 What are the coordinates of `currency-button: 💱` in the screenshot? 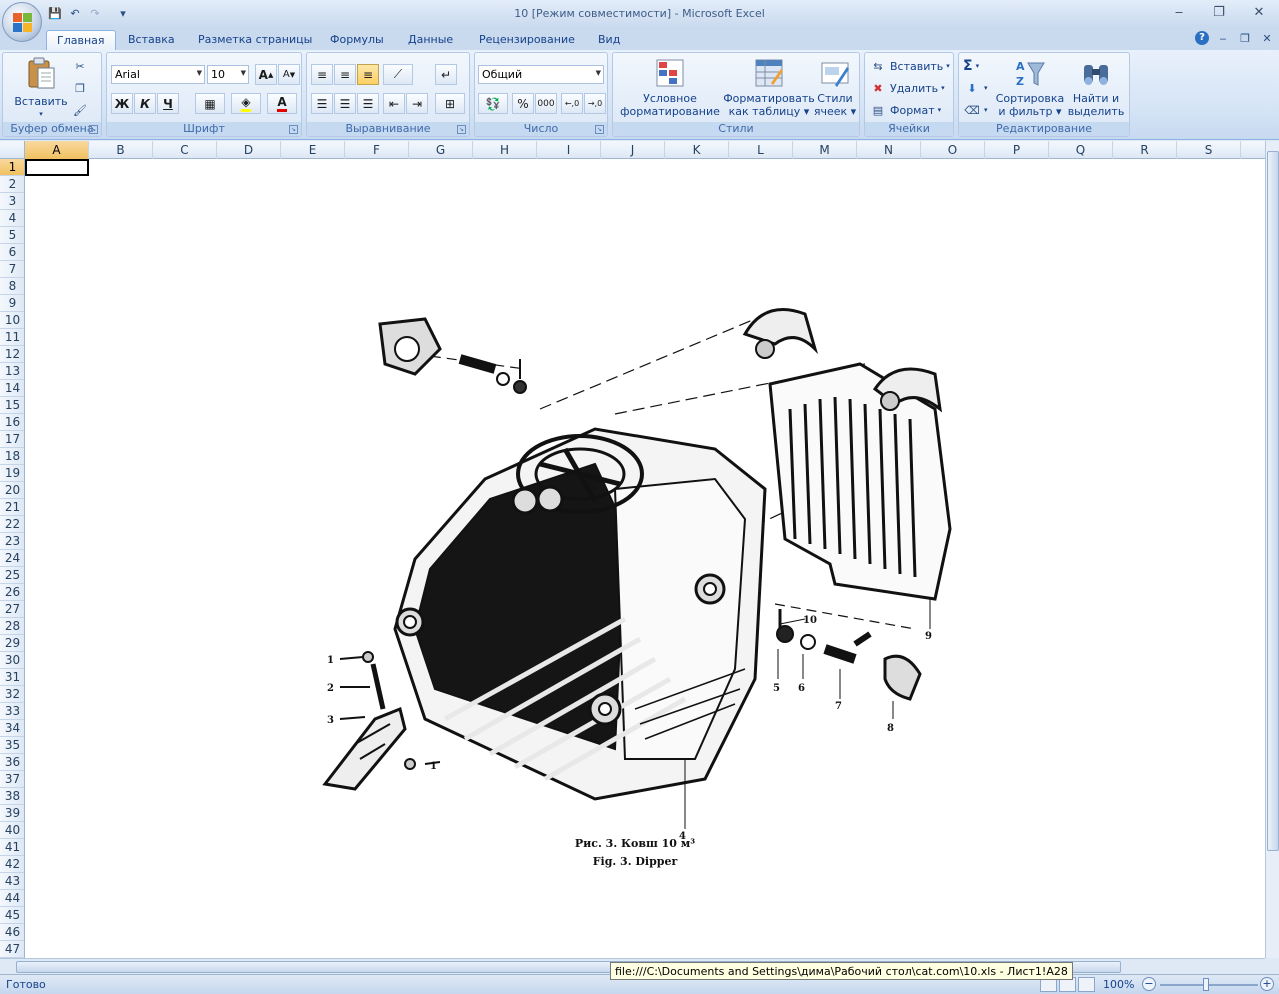 It's located at (493, 103).